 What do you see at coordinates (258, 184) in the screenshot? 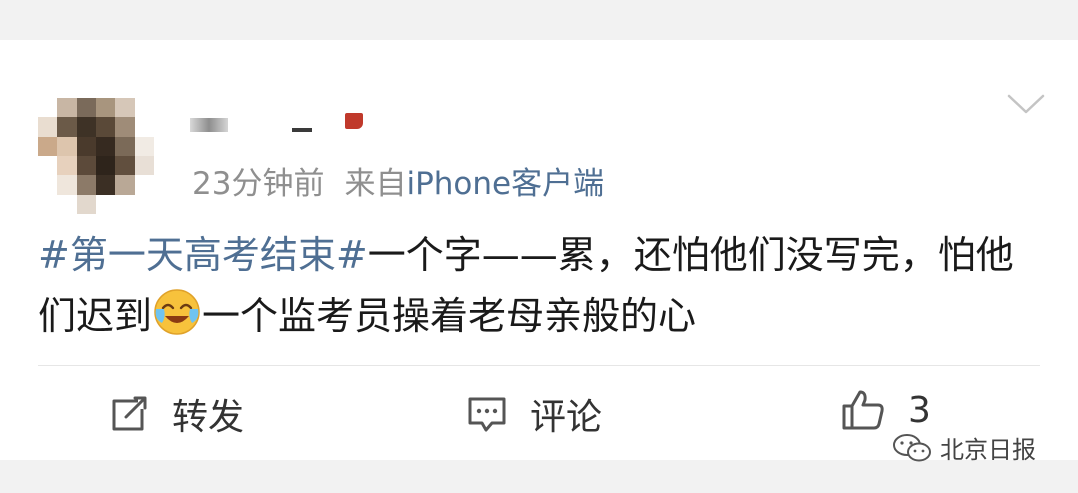
I see `post-time: 23分钟前` at bounding box center [258, 184].